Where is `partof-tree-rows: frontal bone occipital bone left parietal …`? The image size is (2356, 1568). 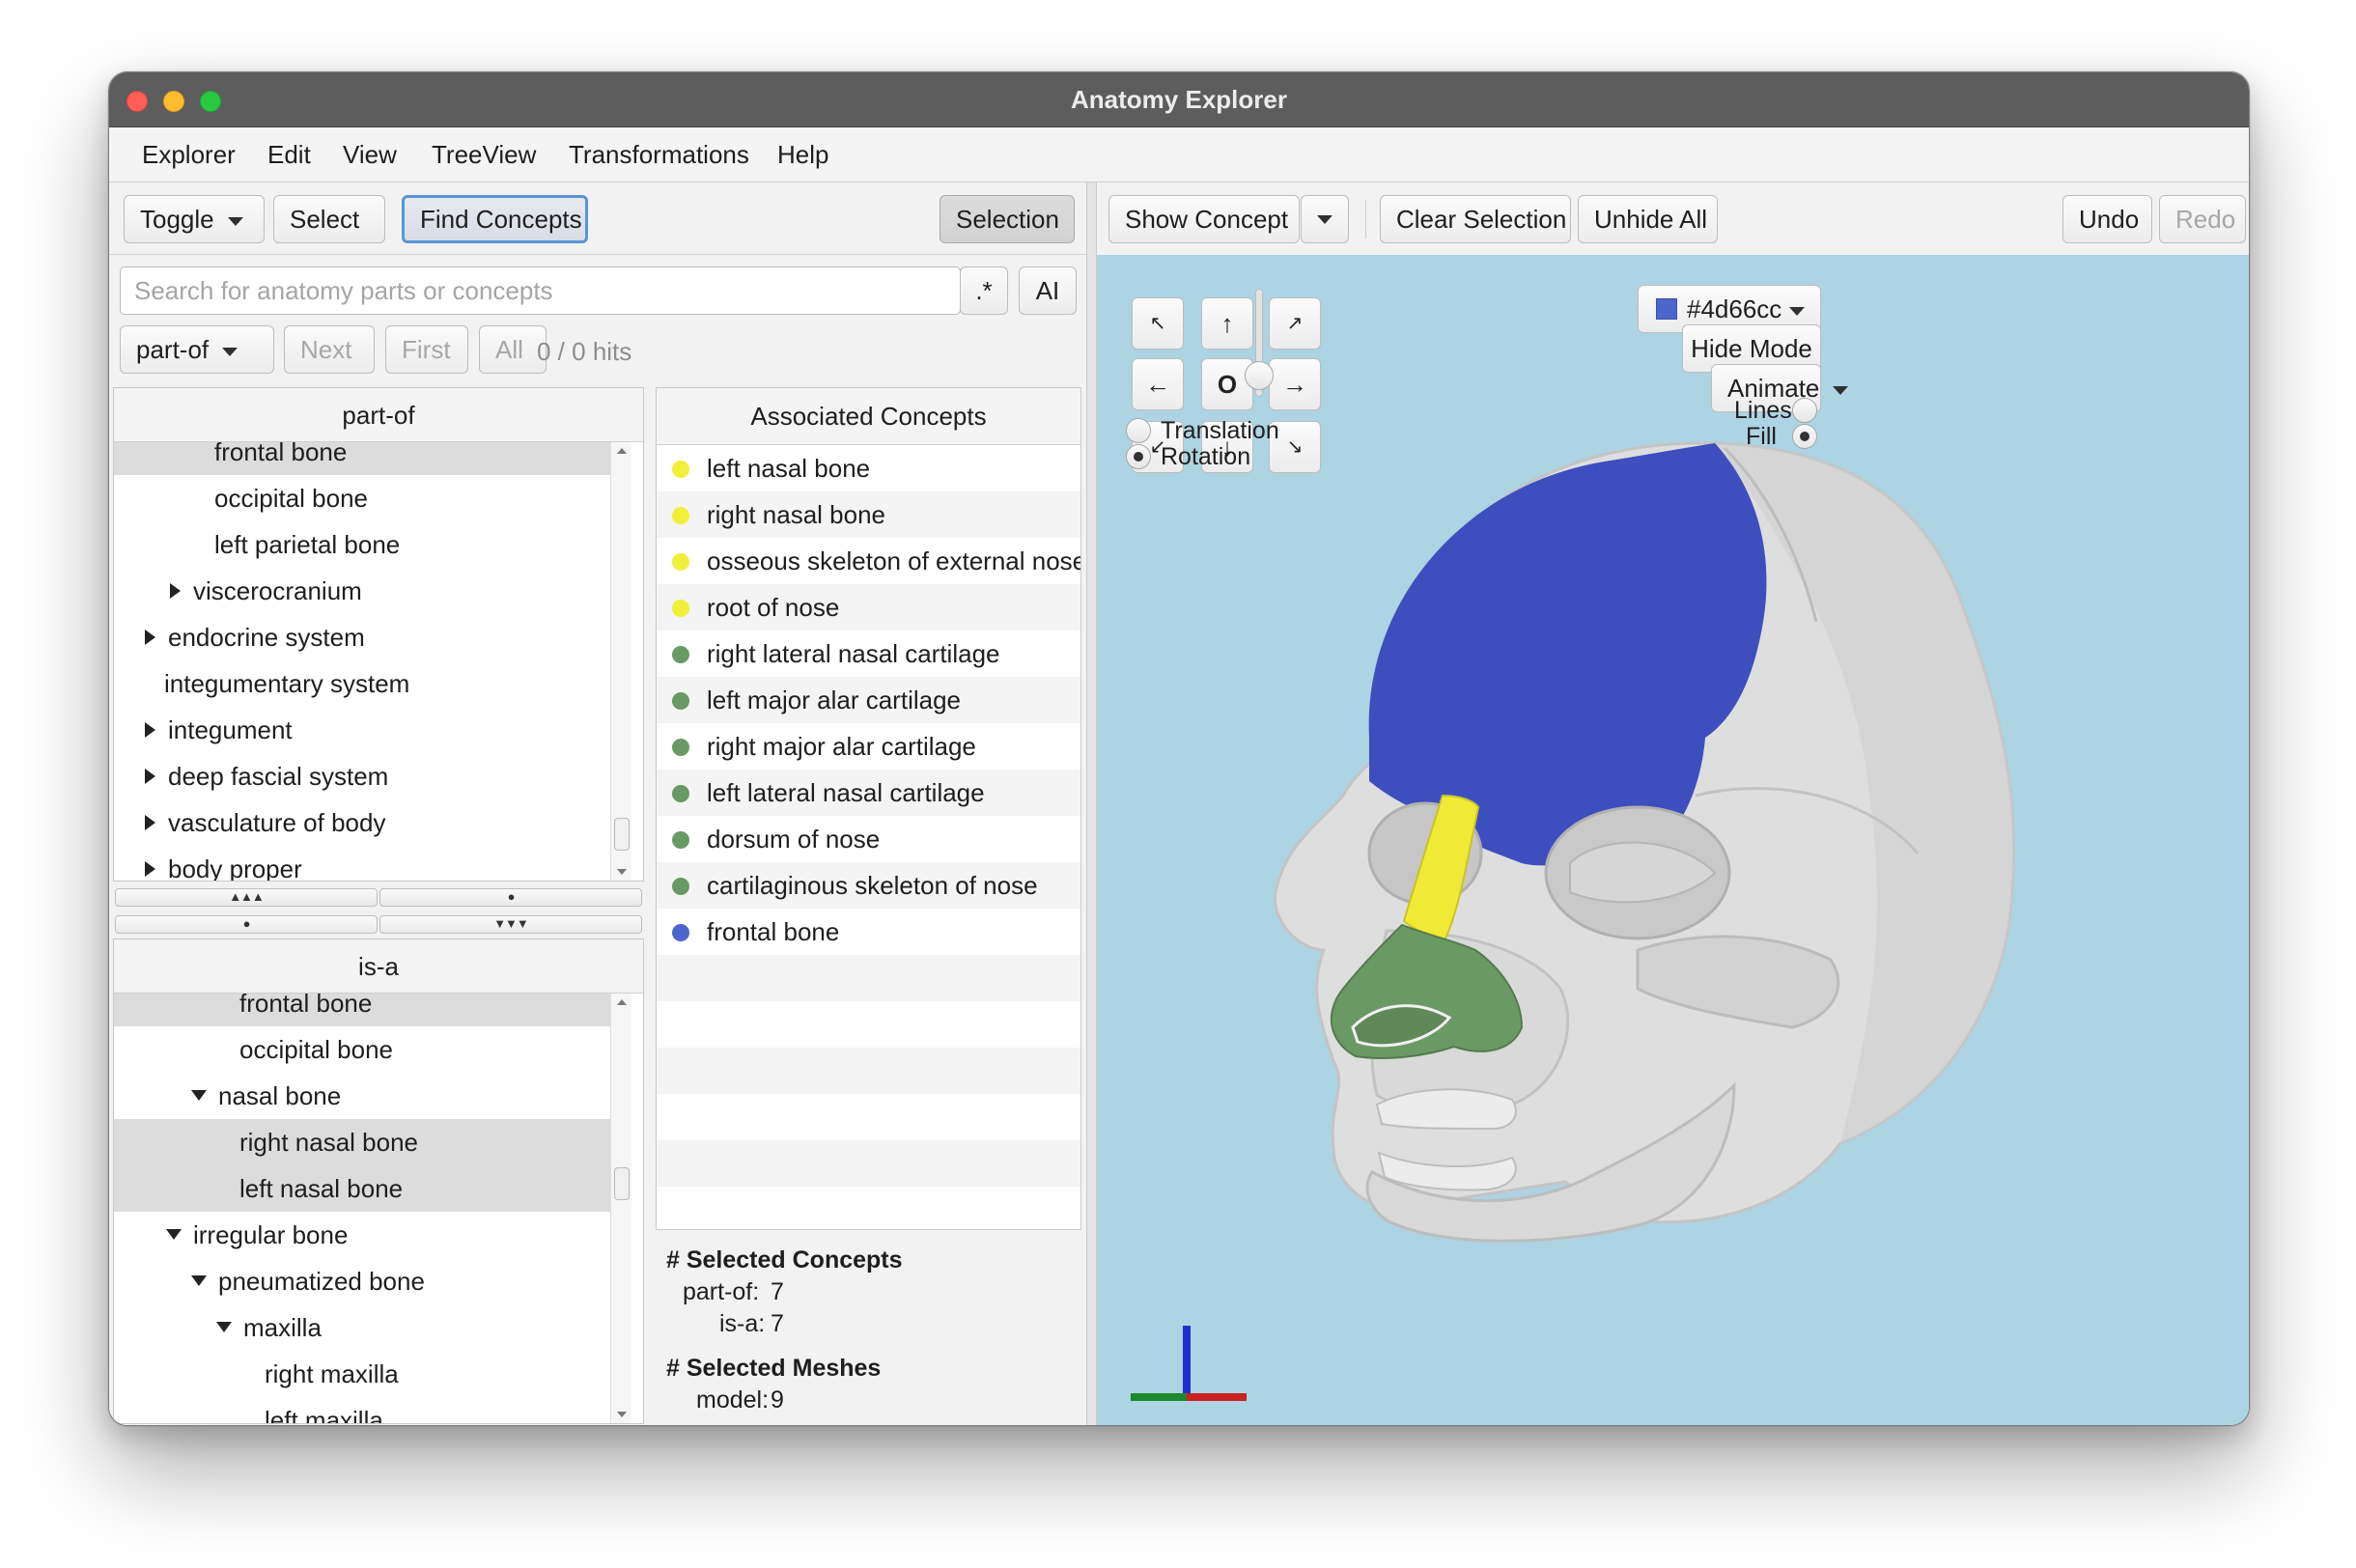 partof-tree-rows: frontal bone occipital bone left parietal … is located at coordinates (362, 662).